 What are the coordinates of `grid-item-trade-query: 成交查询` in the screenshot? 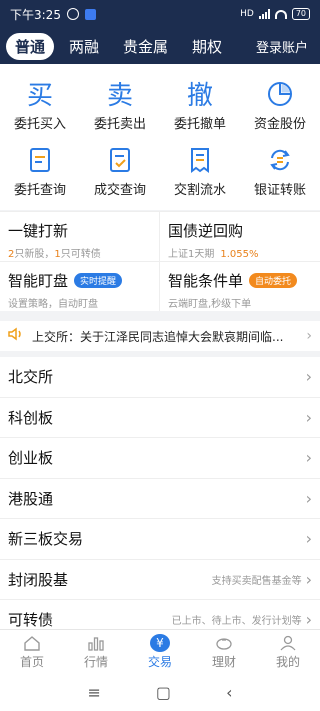 It's located at (120, 171).